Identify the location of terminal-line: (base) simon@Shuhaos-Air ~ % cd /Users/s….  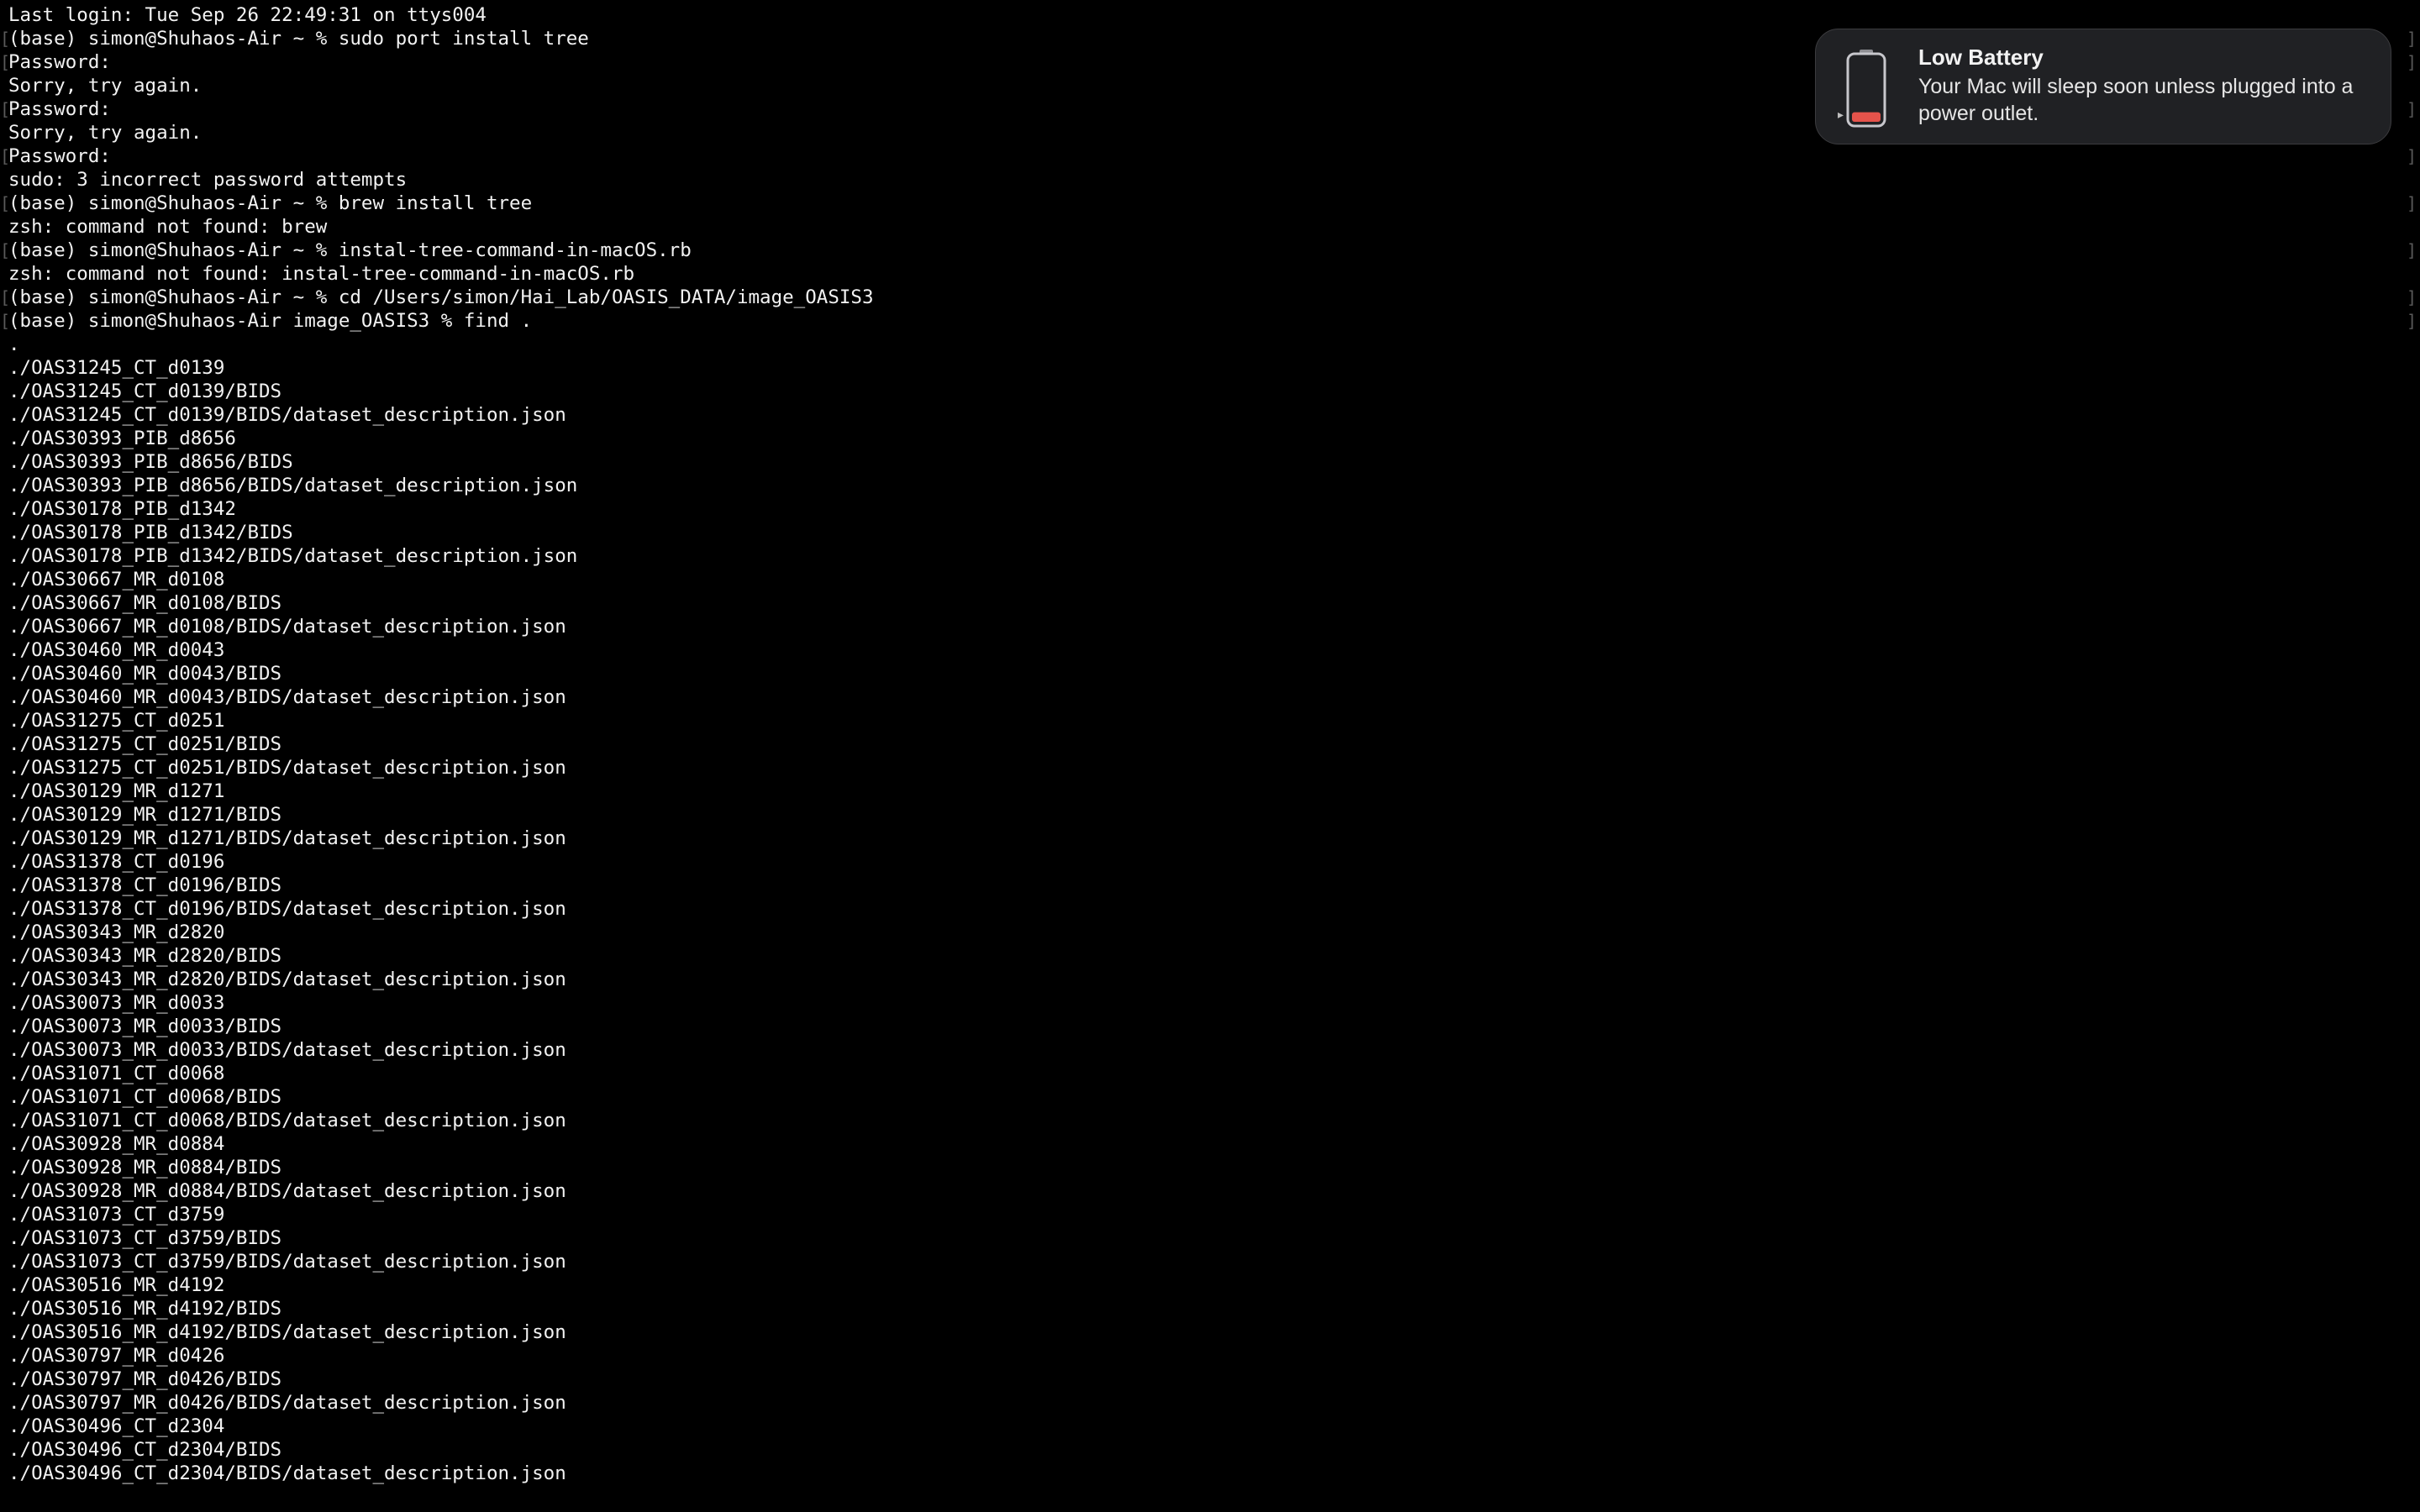
(441, 297).